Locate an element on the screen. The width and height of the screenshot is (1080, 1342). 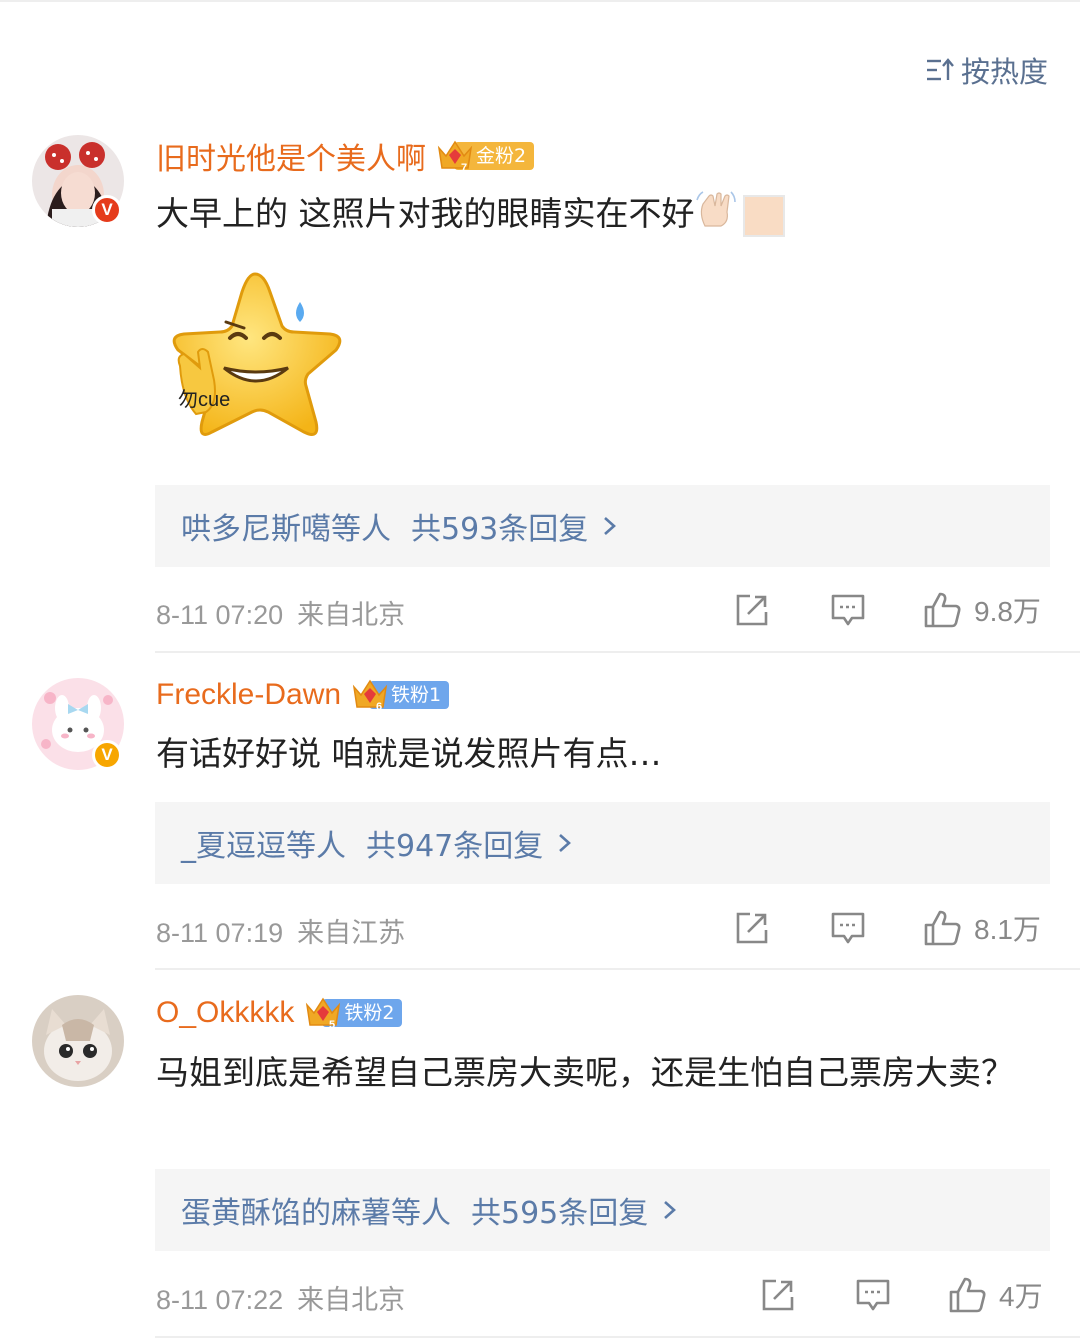
crown-icon: 7 is located at coordinates (455, 156).